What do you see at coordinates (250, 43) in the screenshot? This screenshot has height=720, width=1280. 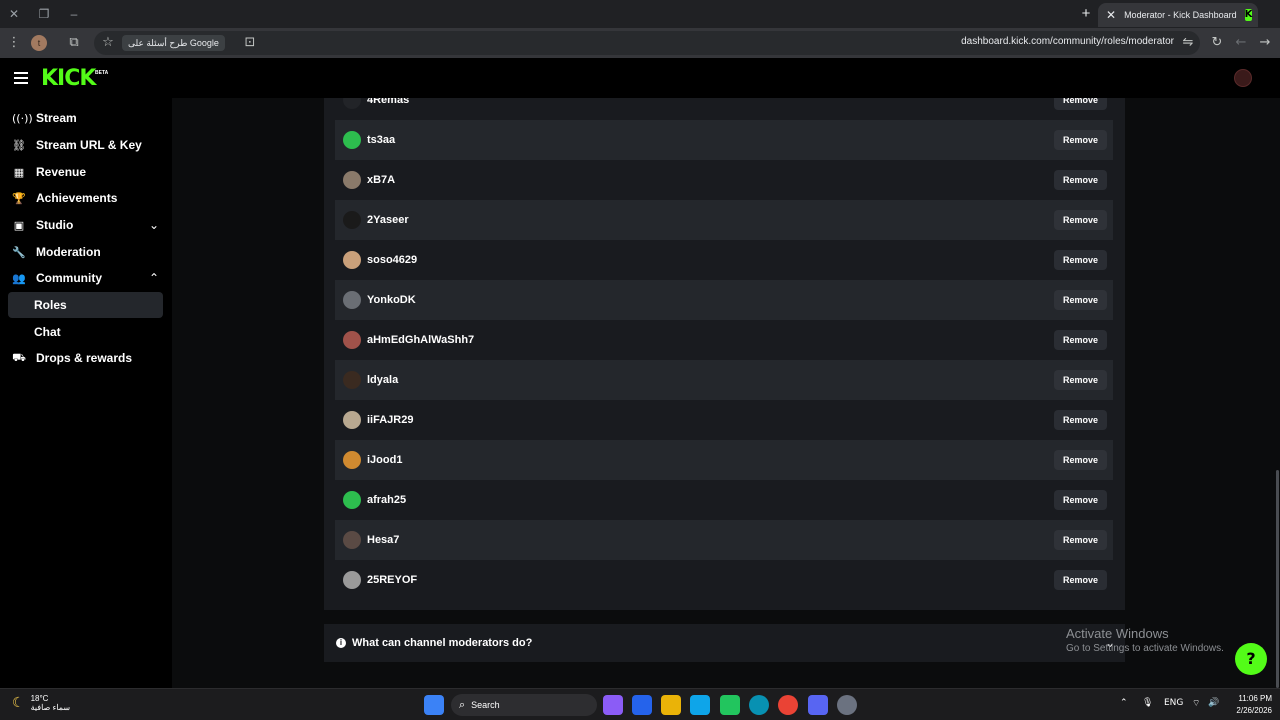 I see `lens-icon: ⊡` at bounding box center [250, 43].